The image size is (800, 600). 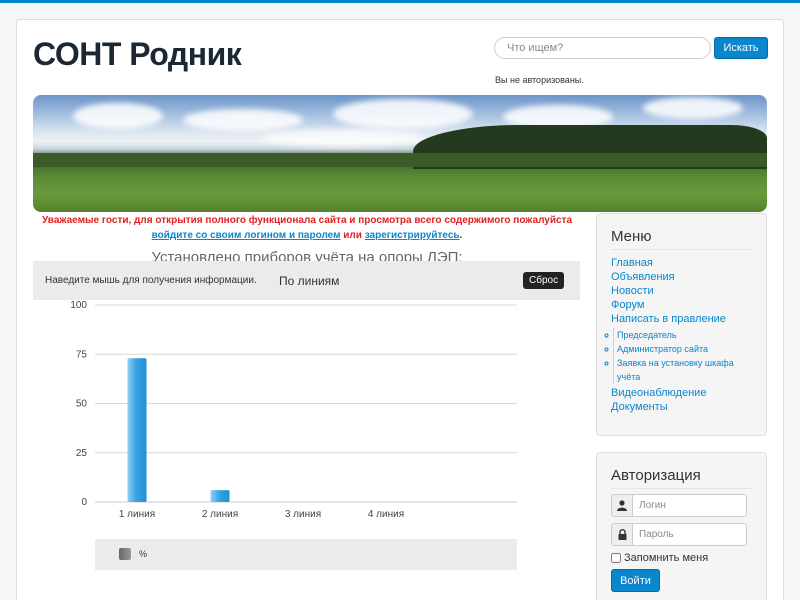 I want to click on reset-button: Сброс, so click(x=544, y=280).